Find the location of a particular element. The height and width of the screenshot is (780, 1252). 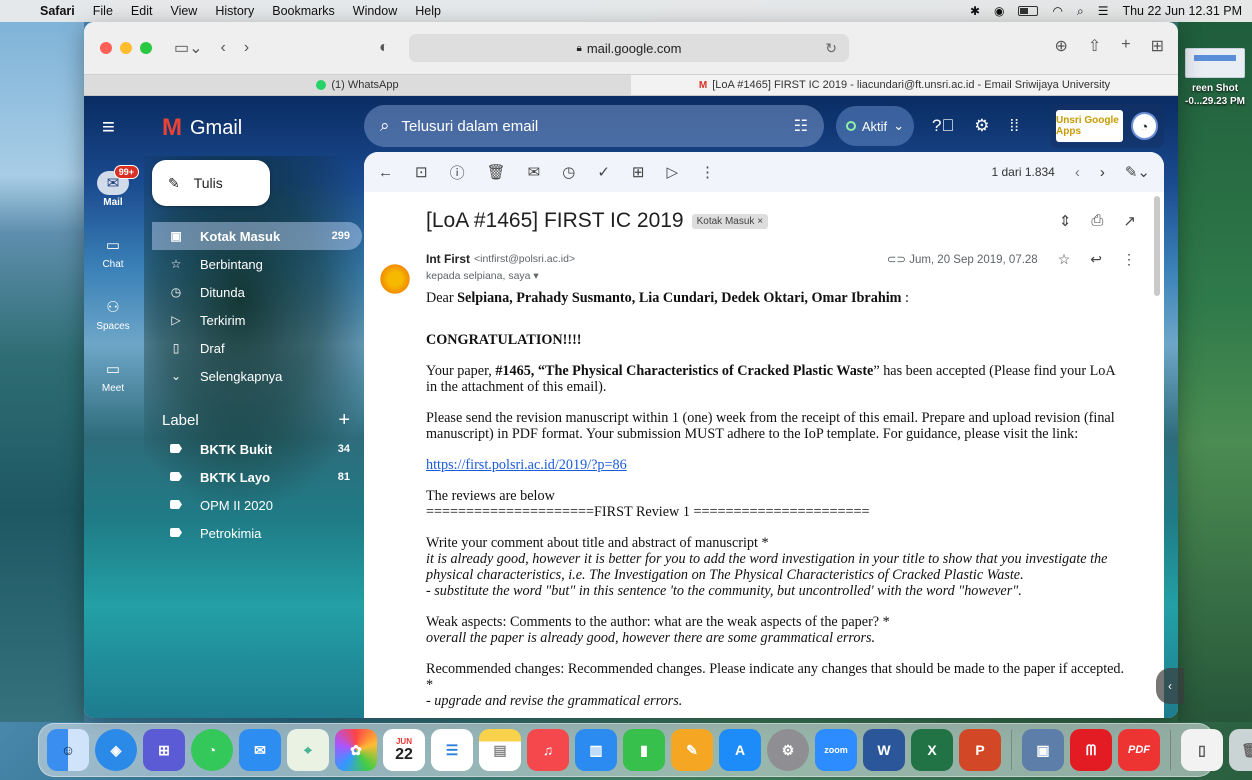

bluetooth-icon: ✱ is located at coordinates (975, 11).